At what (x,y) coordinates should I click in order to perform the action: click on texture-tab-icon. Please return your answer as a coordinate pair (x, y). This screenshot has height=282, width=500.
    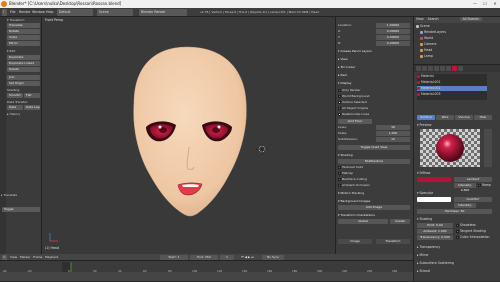
    Looking at the image, I should click on (460, 68).